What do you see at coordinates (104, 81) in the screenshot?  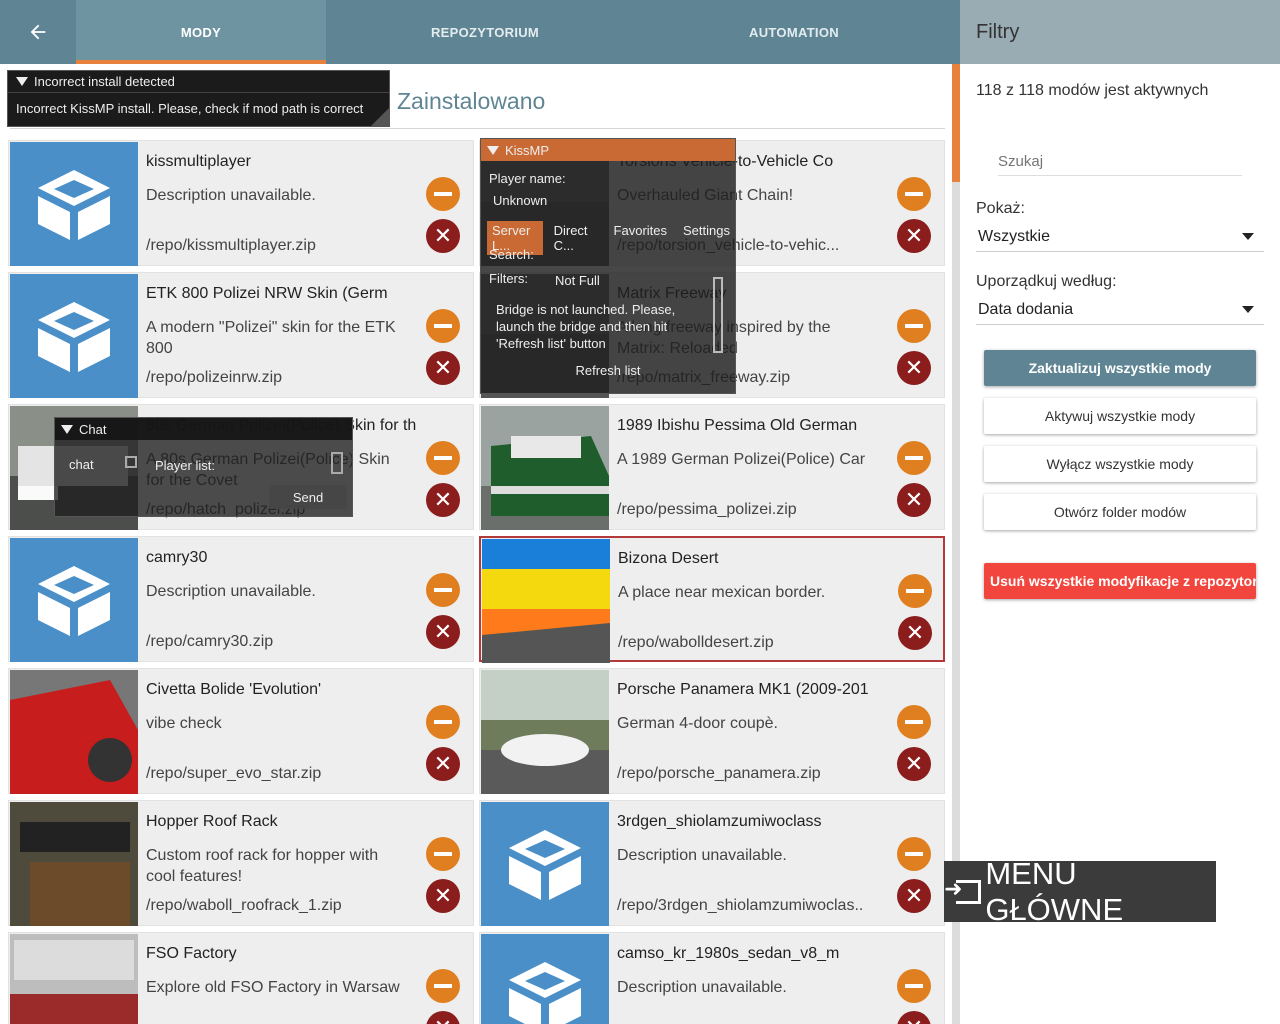 I see `install-error-title: Incorrect install detected` at bounding box center [104, 81].